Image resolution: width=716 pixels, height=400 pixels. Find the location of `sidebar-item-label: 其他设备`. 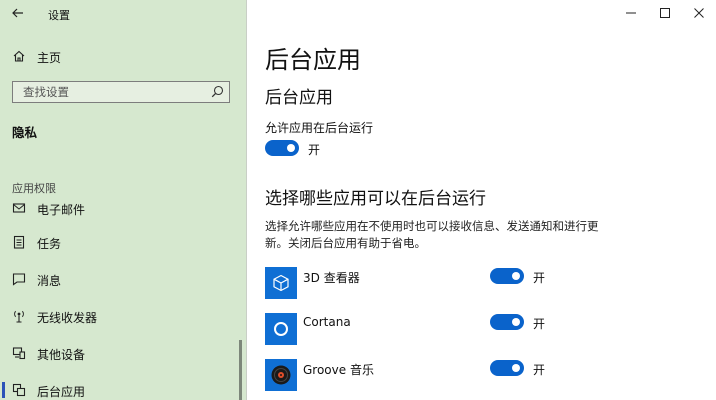

sidebar-item-label: 其他设备 is located at coordinates (61, 355).